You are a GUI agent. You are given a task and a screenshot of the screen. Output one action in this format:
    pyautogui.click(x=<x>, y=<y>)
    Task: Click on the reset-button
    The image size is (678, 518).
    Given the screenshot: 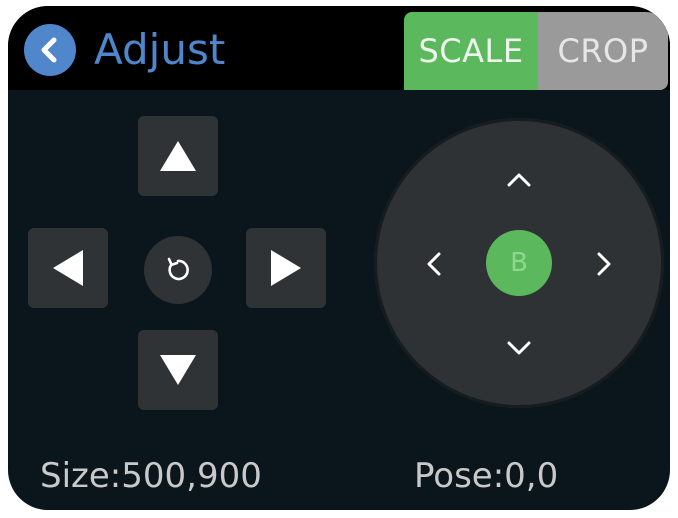 What is the action you would take?
    pyautogui.click(x=178, y=270)
    